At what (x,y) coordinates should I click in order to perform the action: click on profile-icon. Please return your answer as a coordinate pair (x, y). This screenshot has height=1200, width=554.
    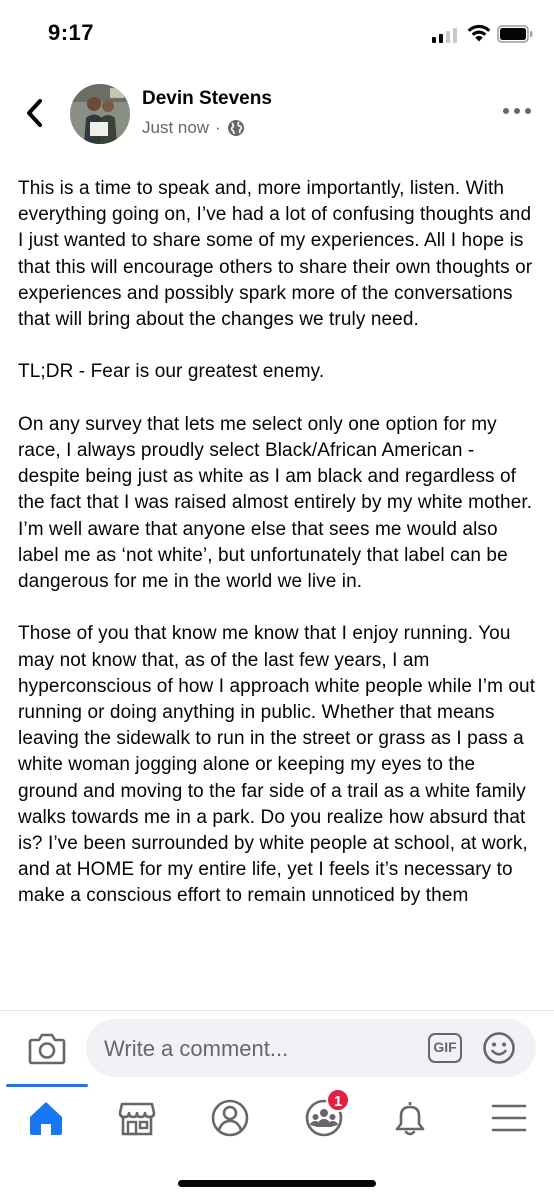
    Looking at the image, I should click on (230, 1118).